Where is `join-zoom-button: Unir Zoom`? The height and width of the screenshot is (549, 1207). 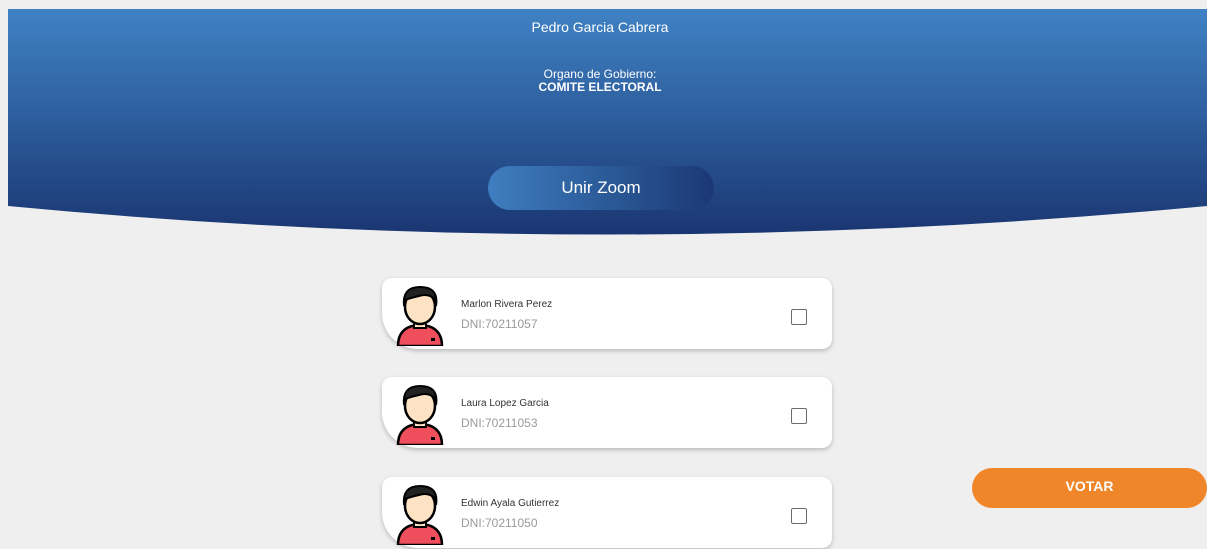 join-zoom-button: Unir Zoom is located at coordinates (601, 188).